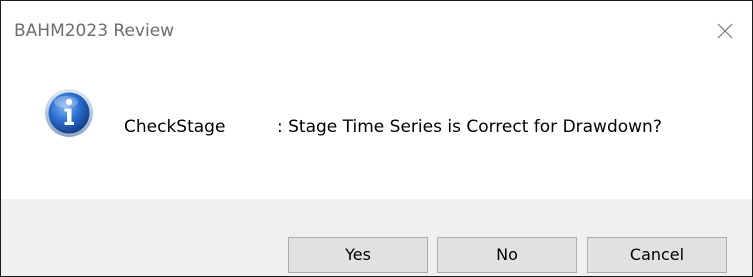  I want to click on no-button: No, so click(507, 255).